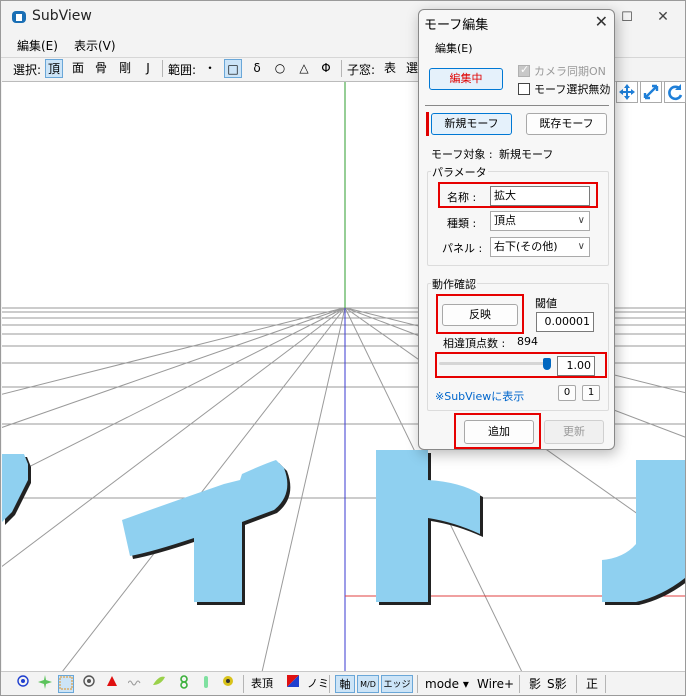 This screenshot has width=686, height=696. I want to click on zoom-view-icon, so click(651, 92).